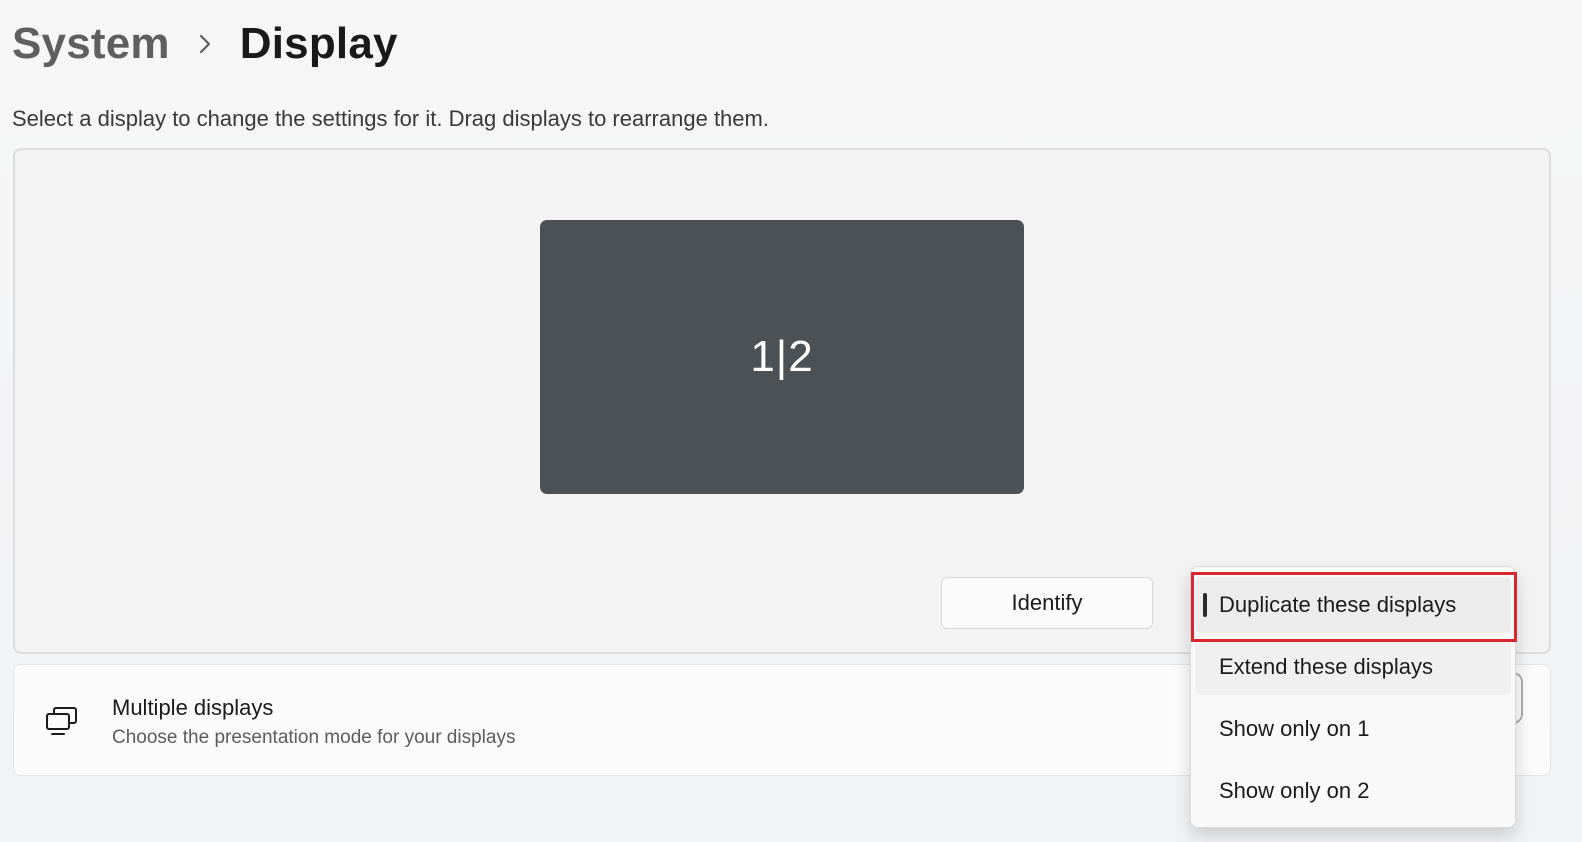  Describe the element at coordinates (62, 721) in the screenshot. I see `multiple-displays-icon` at that location.